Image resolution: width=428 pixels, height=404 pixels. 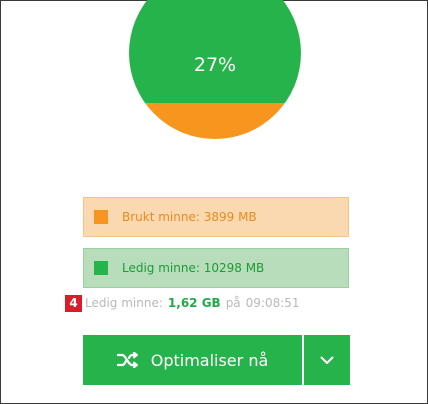 I want to click on free-memory-label: Ledig minne: 10298 MB, so click(x=193, y=268).